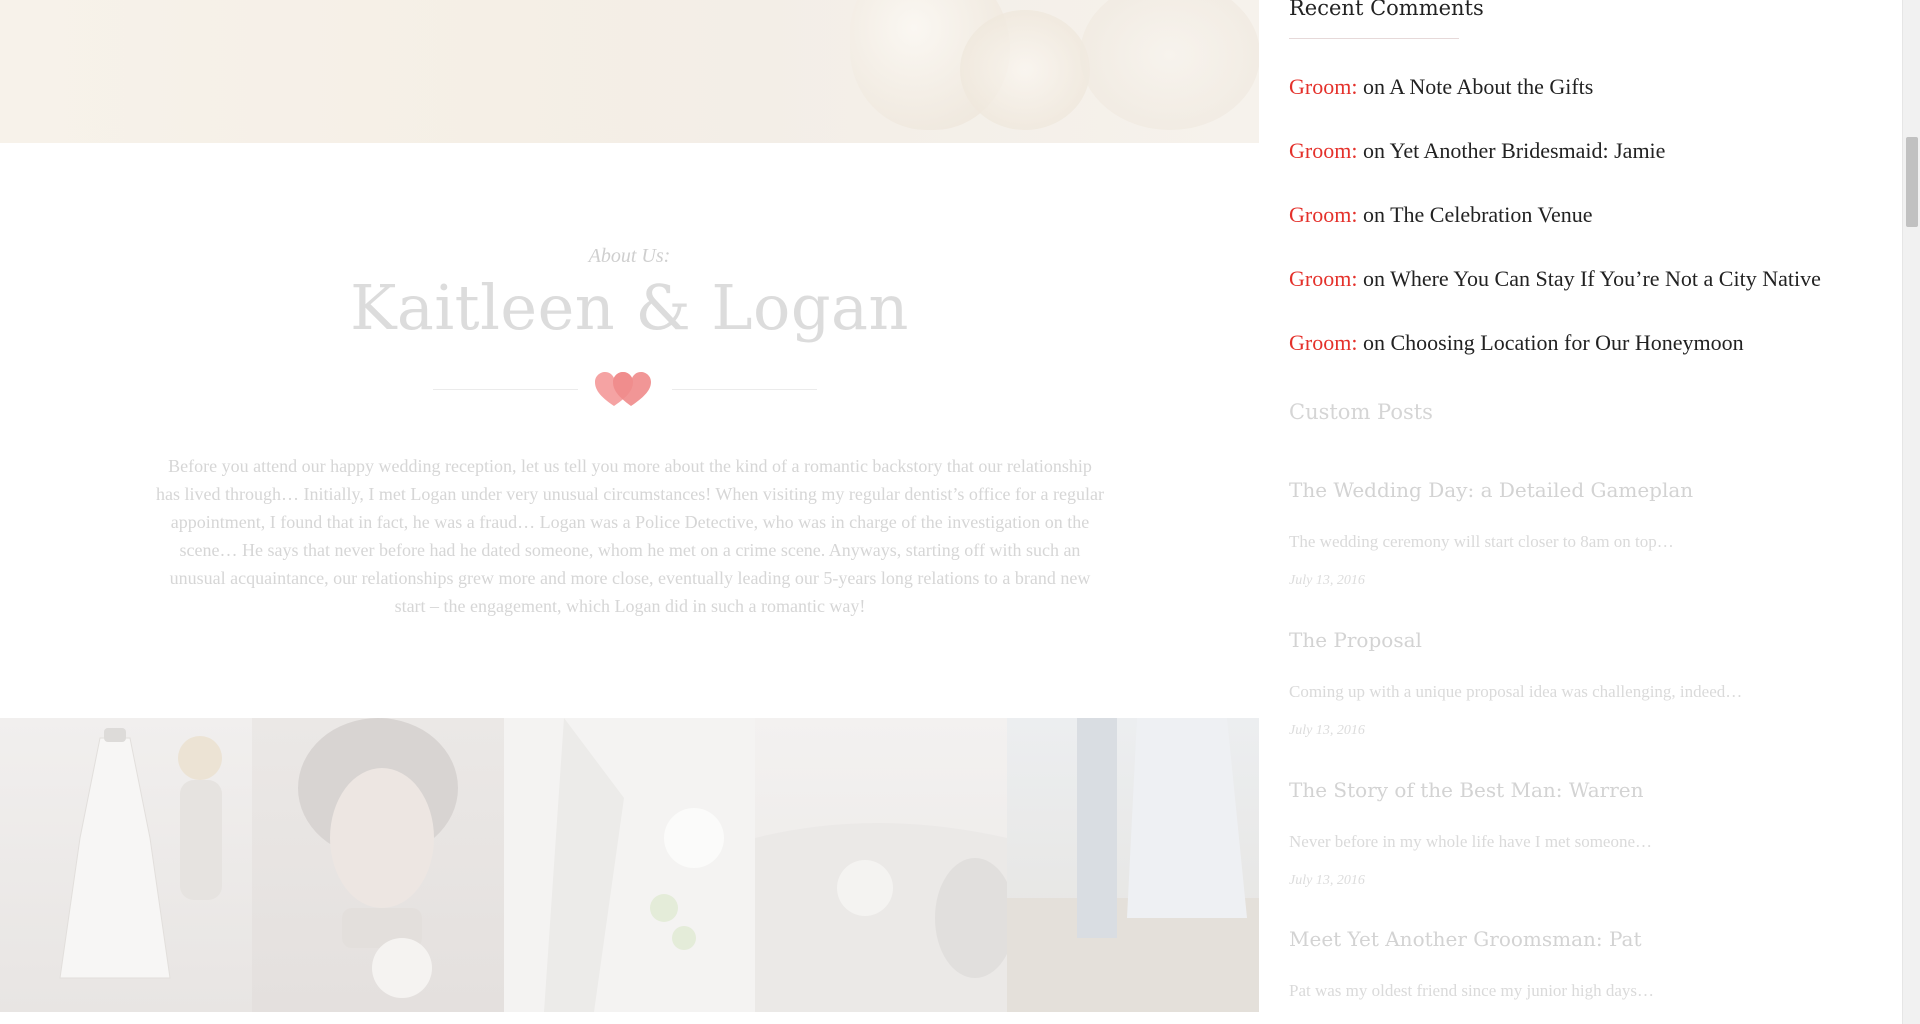 Image resolution: width=1920 pixels, height=1024 pixels. I want to click on vertical-scrollbar, so click(1911, 512).